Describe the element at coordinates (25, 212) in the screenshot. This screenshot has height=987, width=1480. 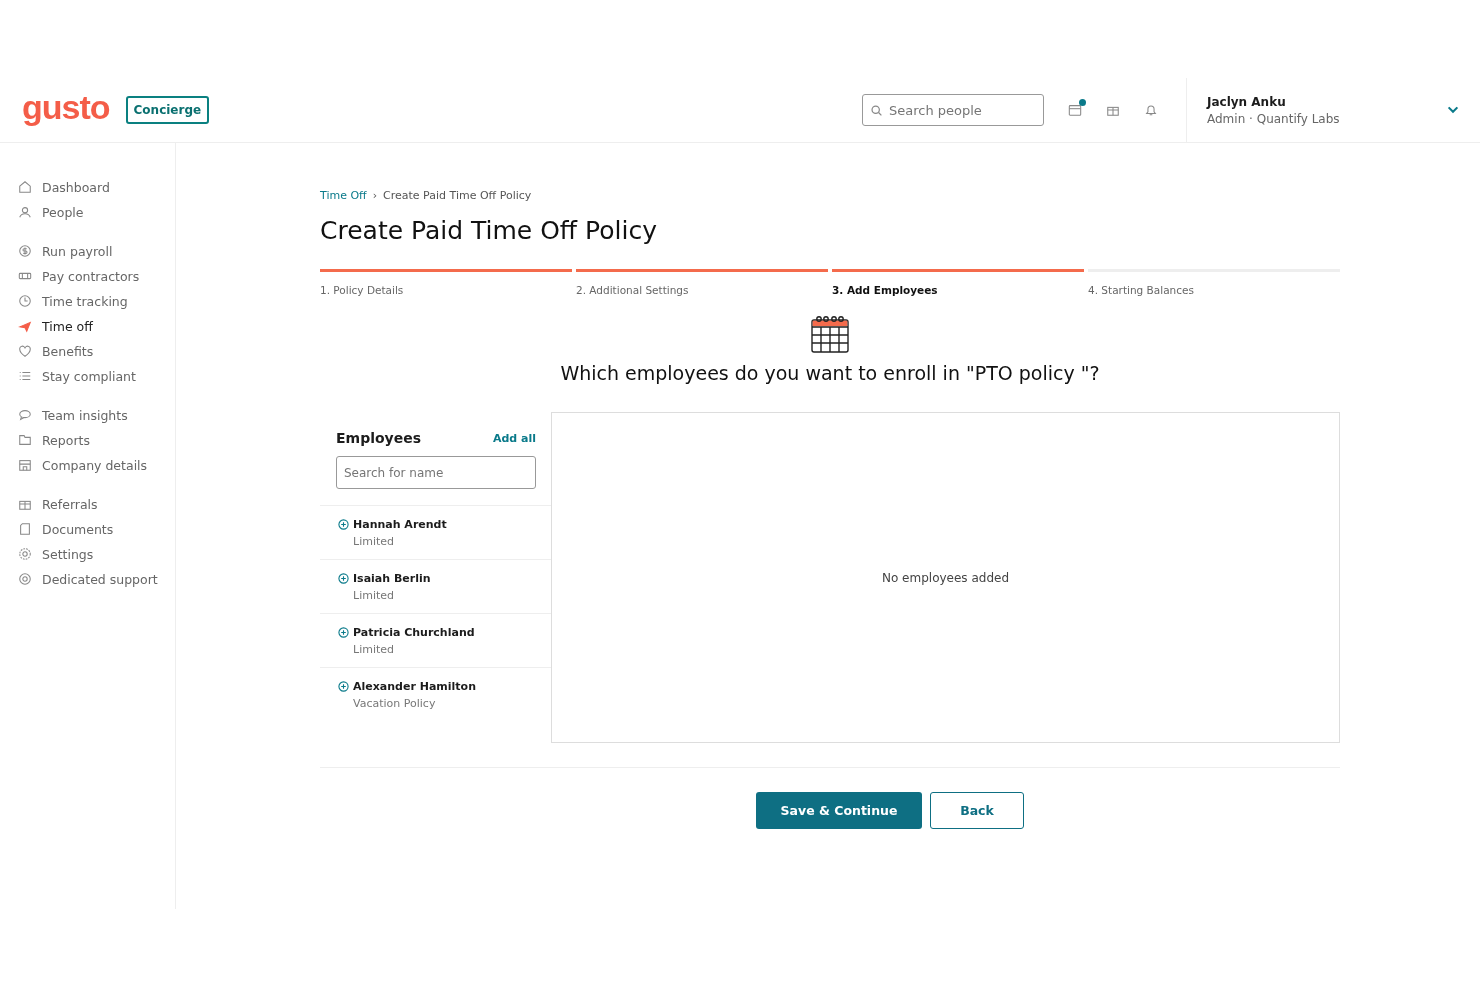
I see `people-icon` at that location.